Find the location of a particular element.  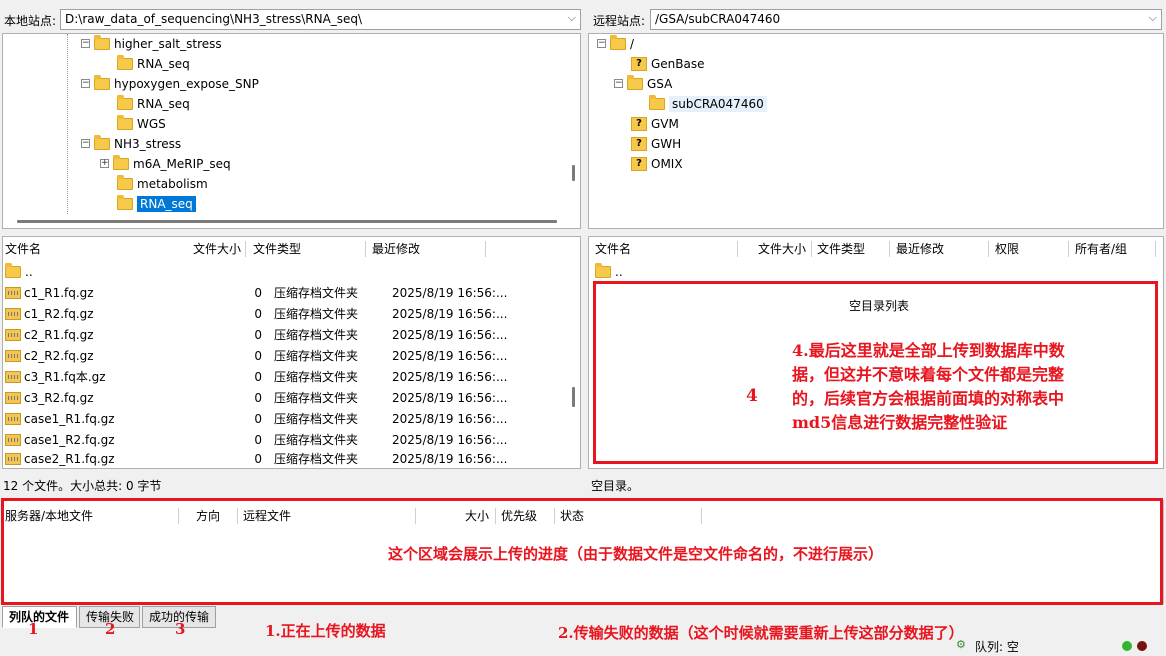

tree-item-label: GSA is located at coordinates (660, 83).